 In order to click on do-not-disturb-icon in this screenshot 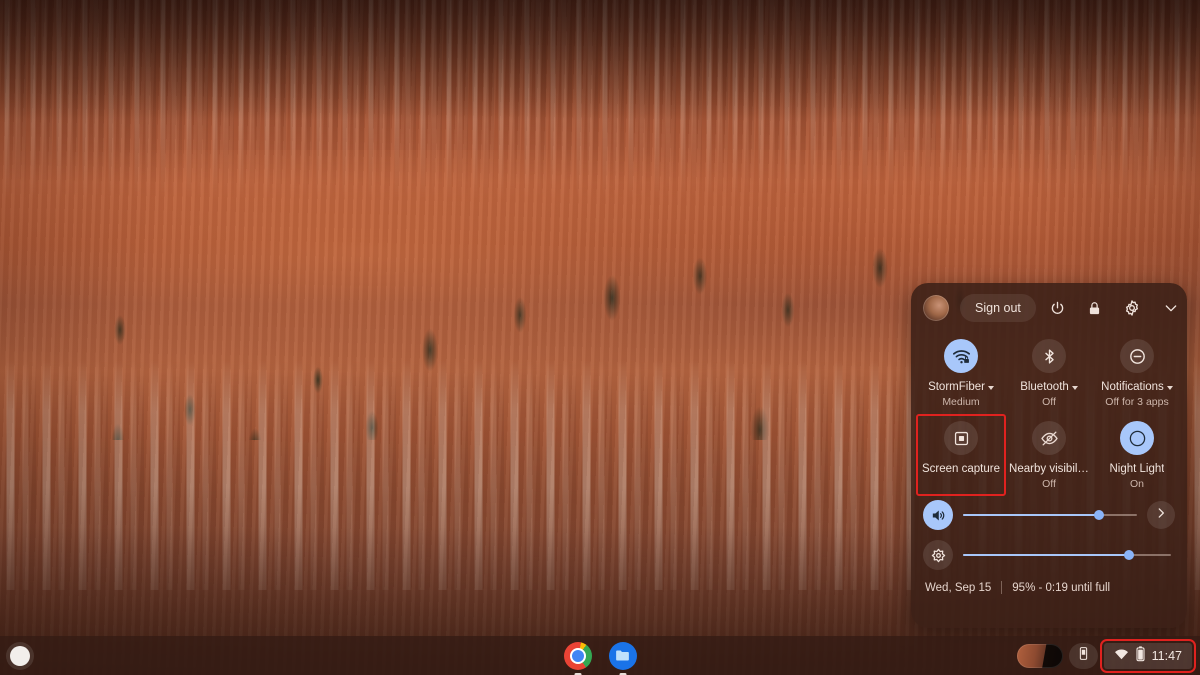, I will do `click(1137, 356)`.